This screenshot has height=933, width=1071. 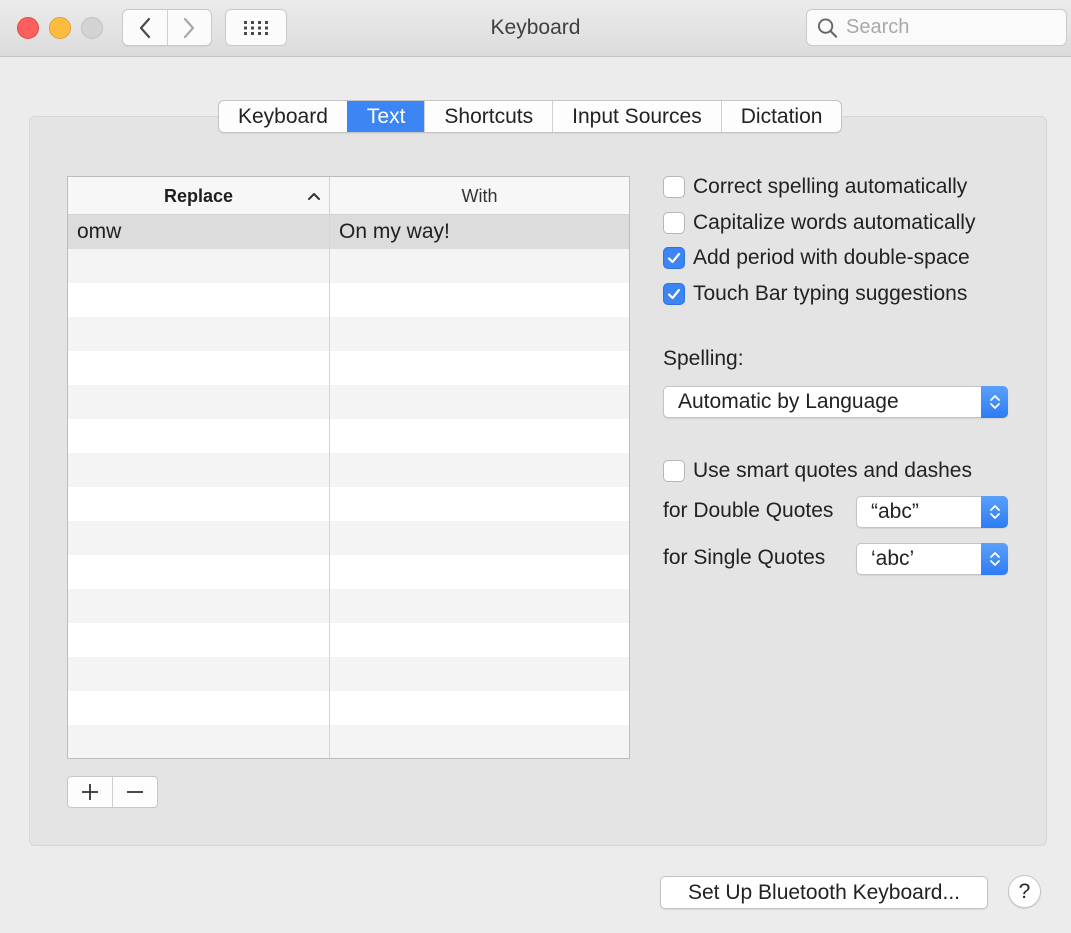 I want to click on column-header-with-label: With, so click(x=479, y=196).